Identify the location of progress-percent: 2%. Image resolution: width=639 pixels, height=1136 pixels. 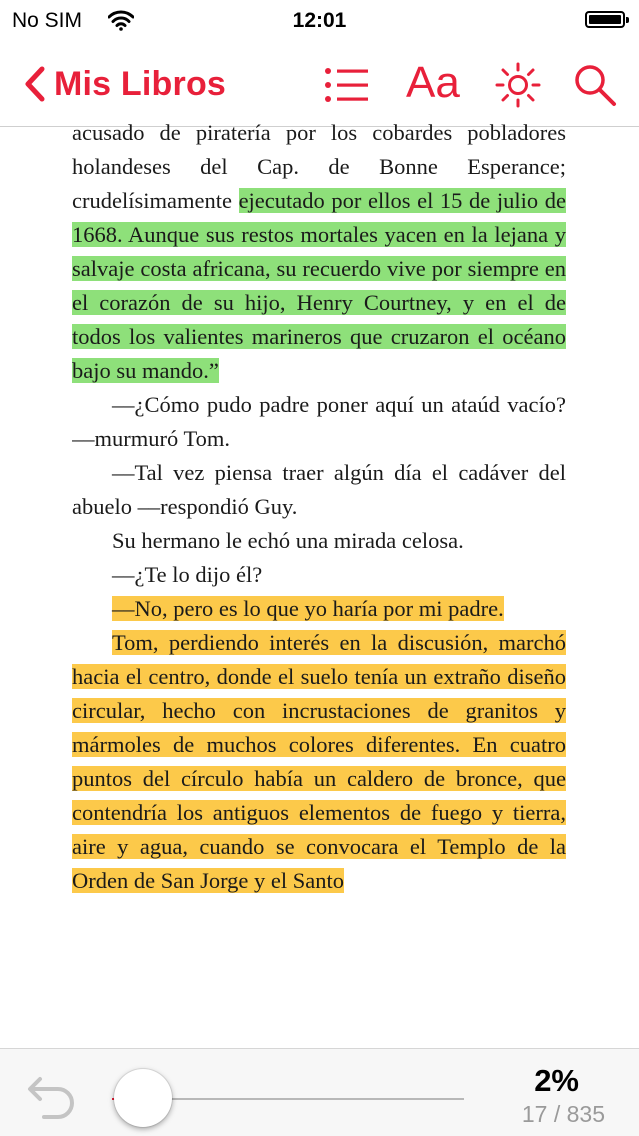
(556, 1080).